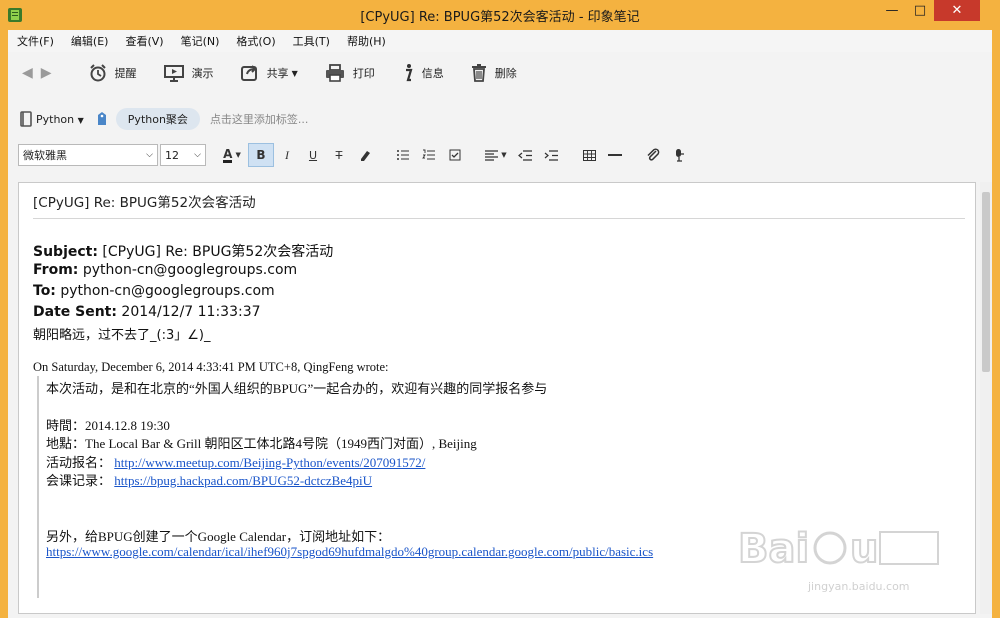  I want to click on info-icon, so click(409, 73).